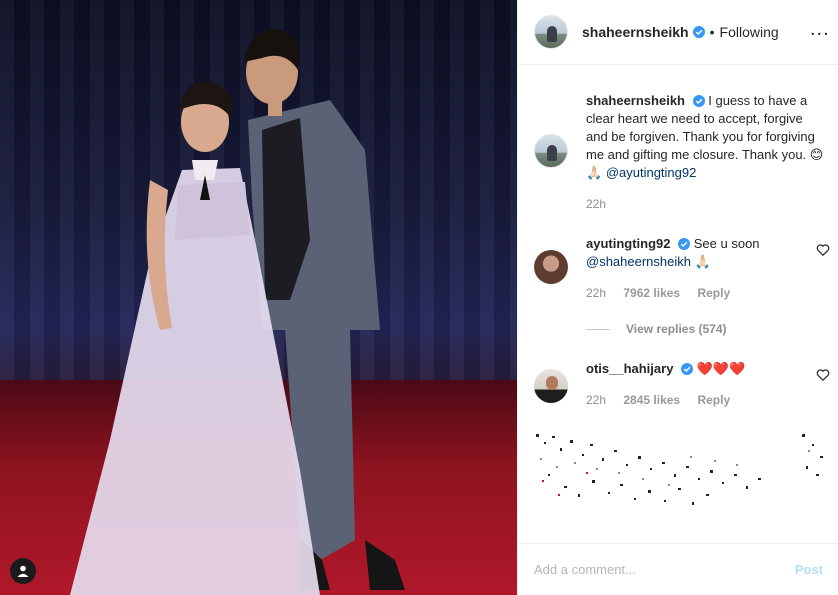 The width and height of the screenshot is (838, 595). Describe the element at coordinates (651, 172) in the screenshot. I see `caption-mention-link: @ayutingting92` at that location.